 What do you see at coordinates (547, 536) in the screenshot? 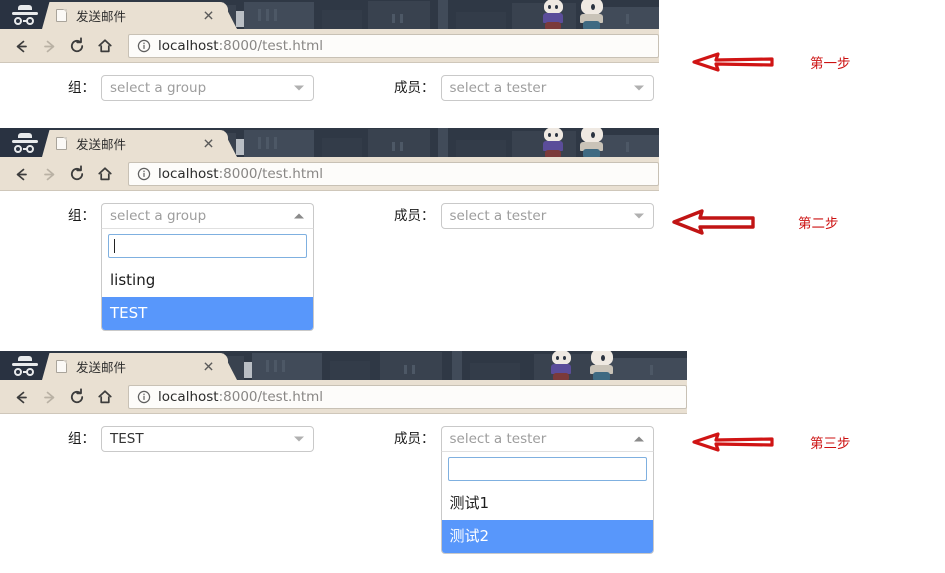
I see `member-option-tester-2: 测试2` at bounding box center [547, 536].